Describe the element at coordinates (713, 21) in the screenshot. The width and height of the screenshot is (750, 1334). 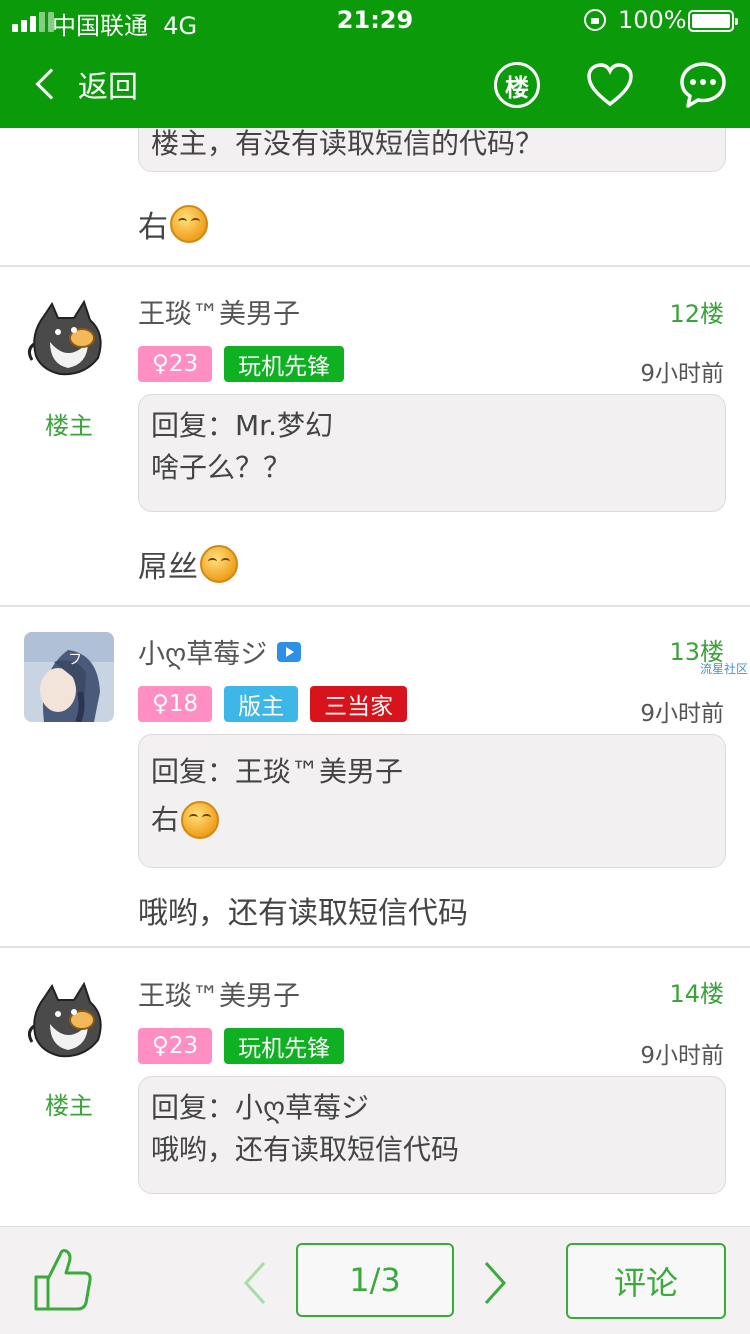
I see `battery-icon` at that location.